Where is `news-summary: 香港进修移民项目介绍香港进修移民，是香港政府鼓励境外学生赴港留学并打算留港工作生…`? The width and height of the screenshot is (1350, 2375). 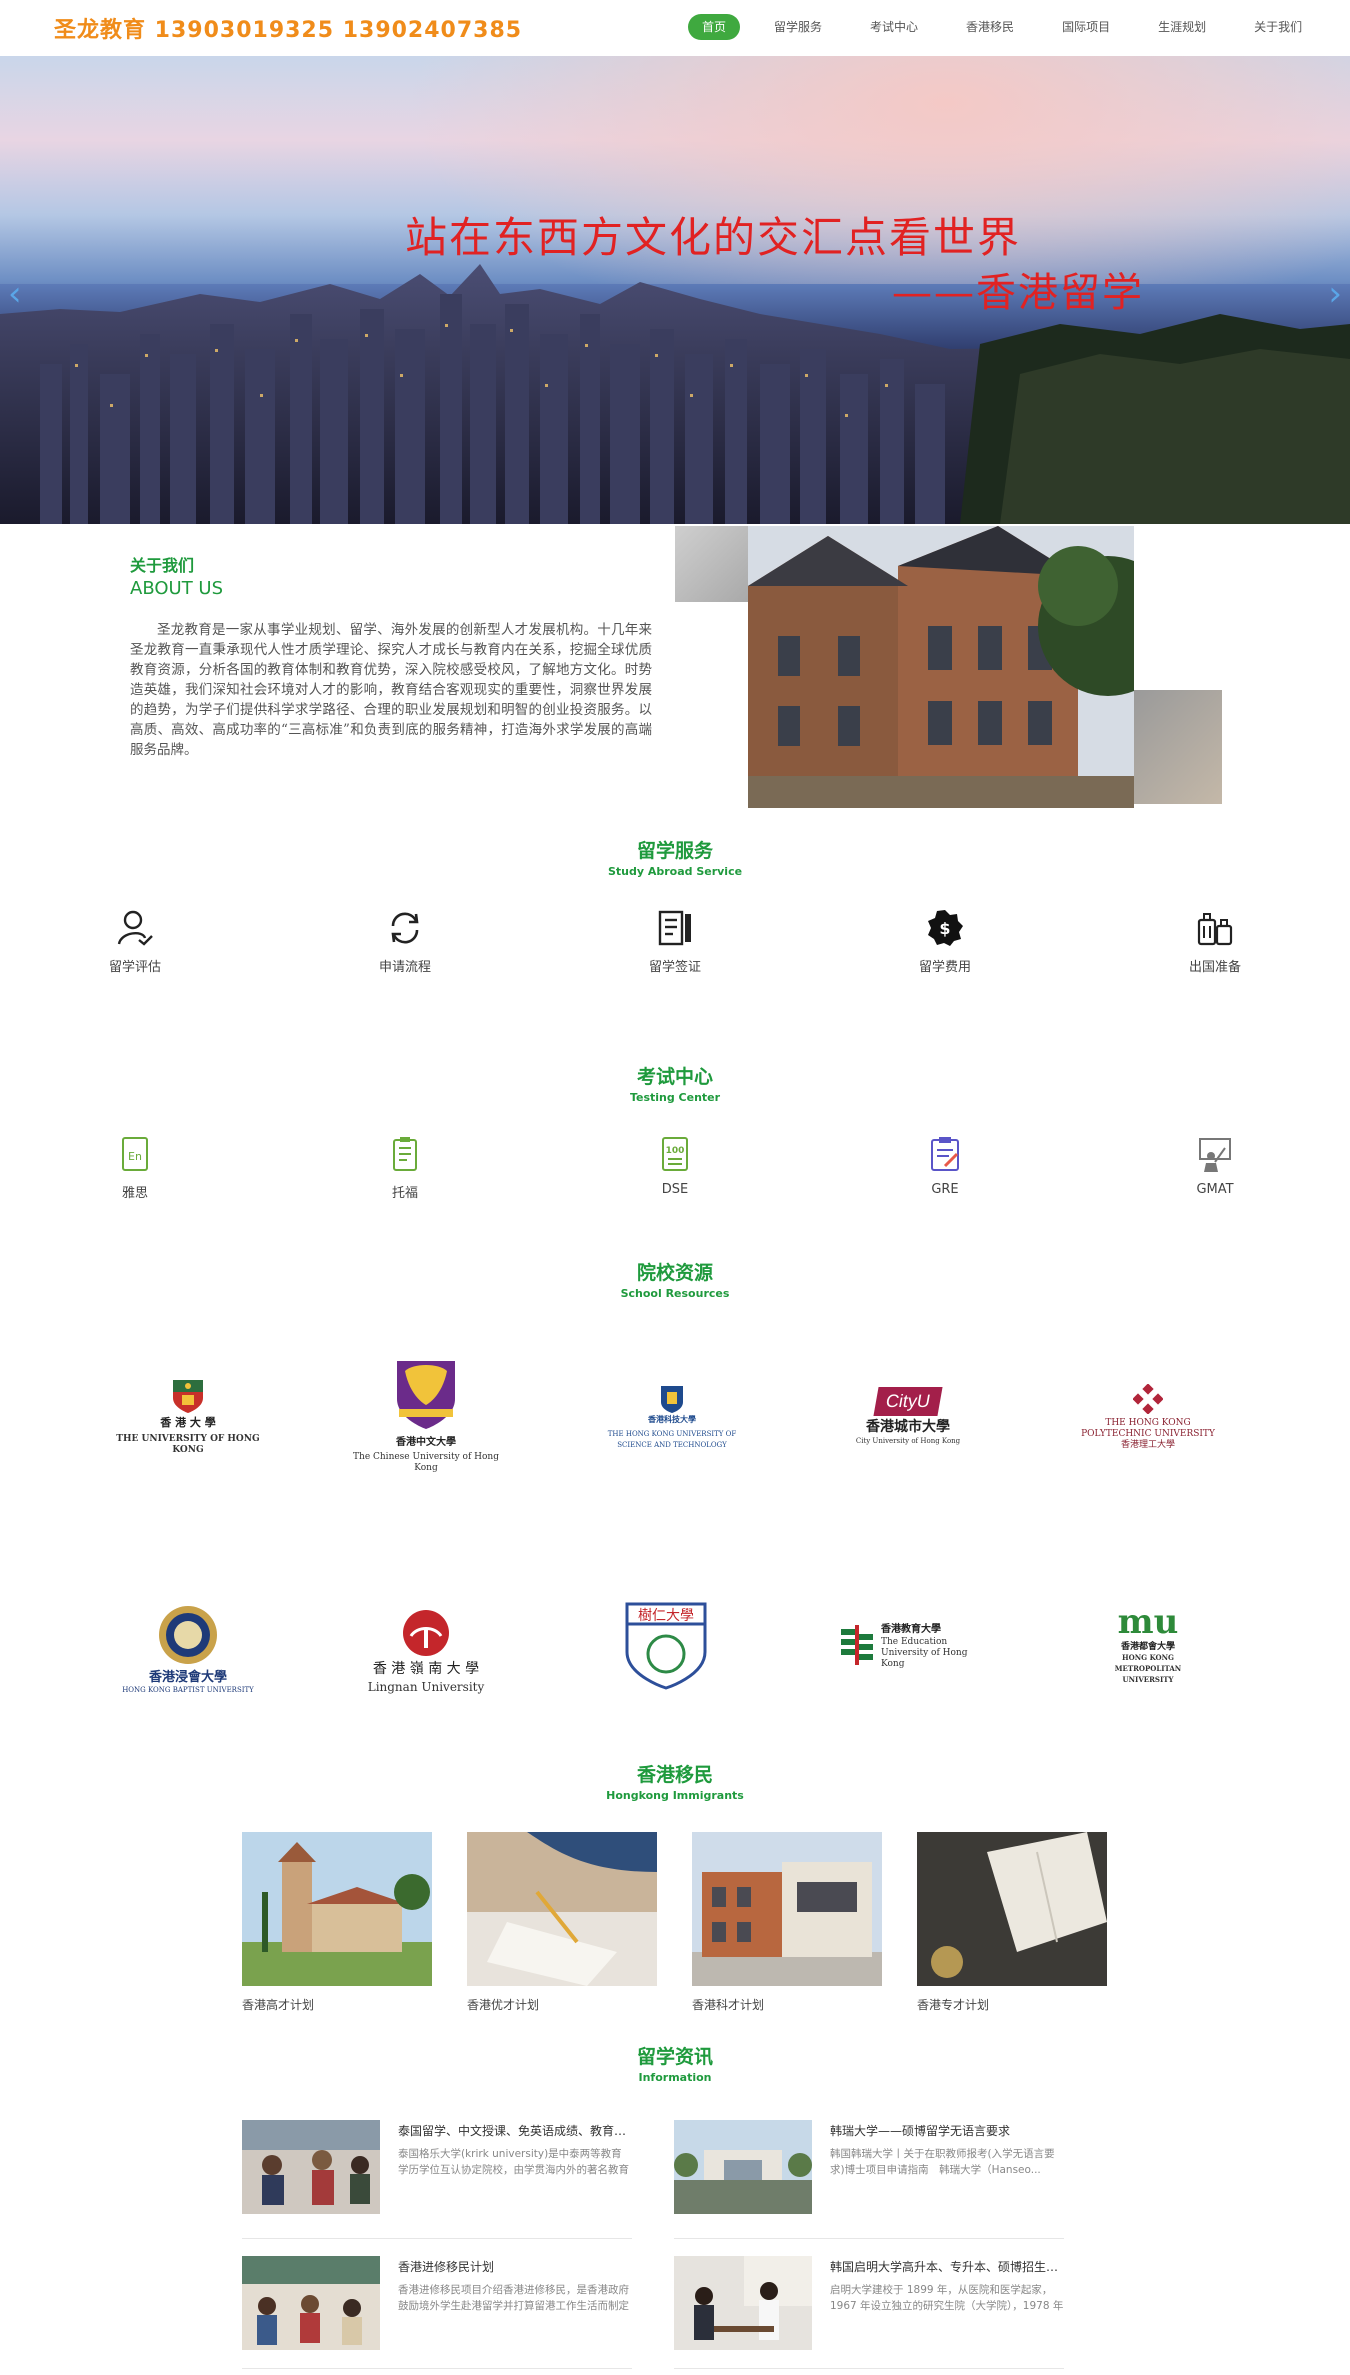
news-summary: 香港进修移民项目介绍香港进修移民，是香港政府鼓励境外学生赴港留学并打算留港工作生… is located at coordinates (513, 2298).